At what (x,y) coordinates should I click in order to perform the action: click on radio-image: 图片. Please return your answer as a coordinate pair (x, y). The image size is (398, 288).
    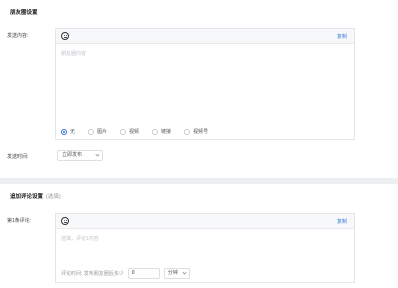
    Looking at the image, I should click on (97, 131).